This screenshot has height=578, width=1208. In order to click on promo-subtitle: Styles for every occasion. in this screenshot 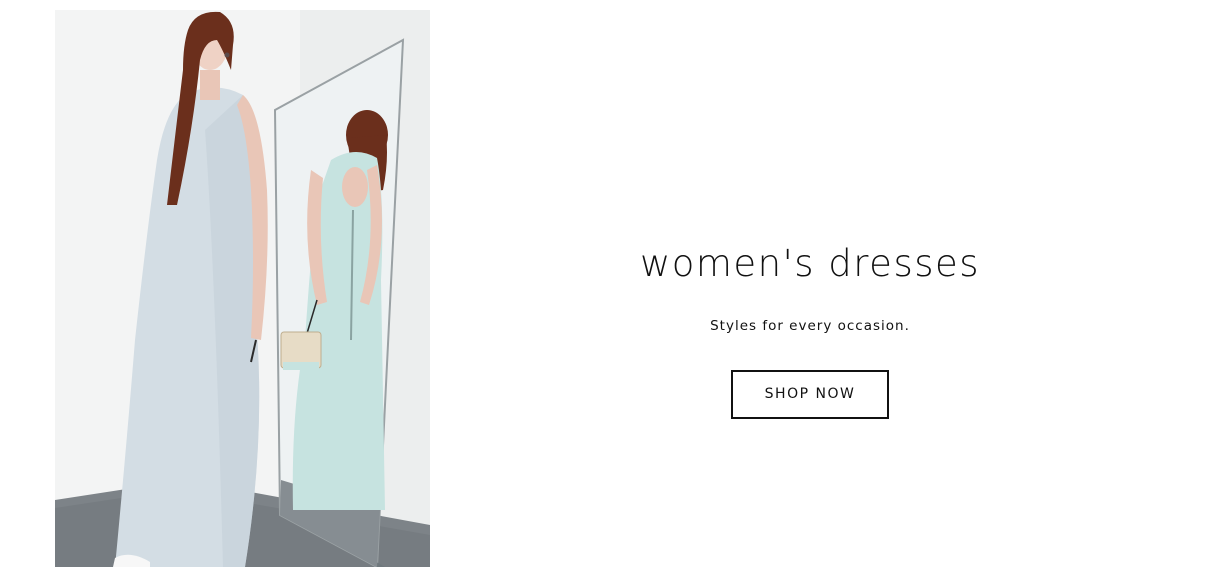, I will do `click(810, 326)`.